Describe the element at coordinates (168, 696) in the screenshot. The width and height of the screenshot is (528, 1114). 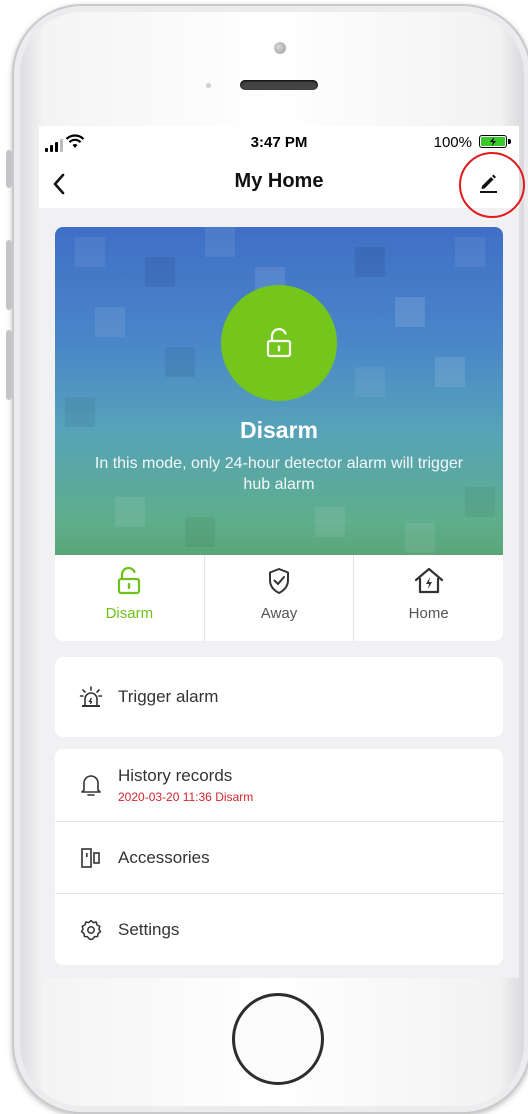
I see `trigger-alarm-label: Trigger alarm` at that location.